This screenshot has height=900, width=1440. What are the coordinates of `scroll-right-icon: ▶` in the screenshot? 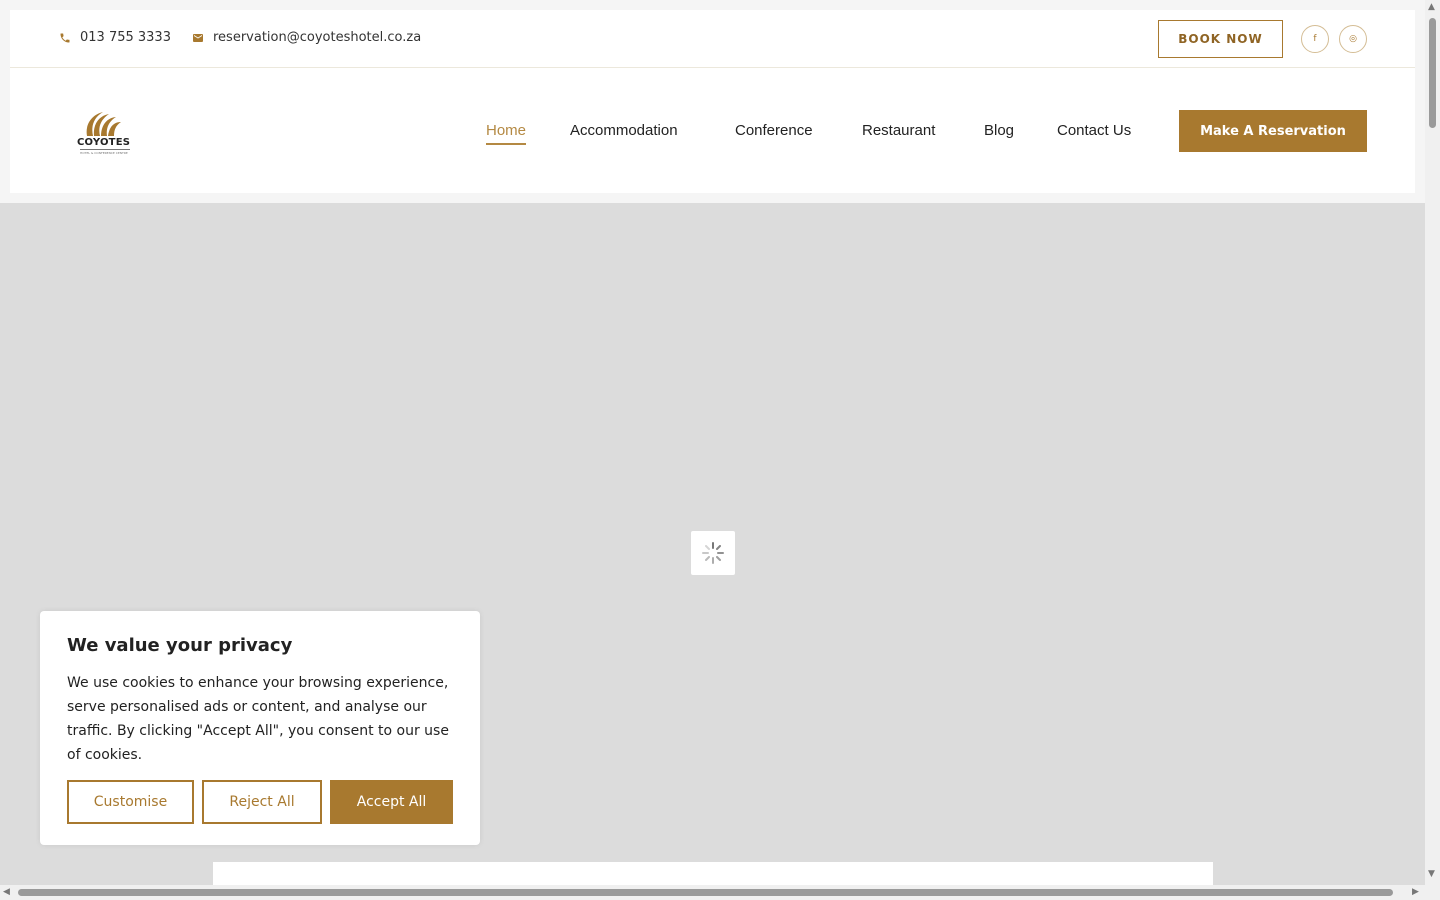 It's located at (1415, 892).